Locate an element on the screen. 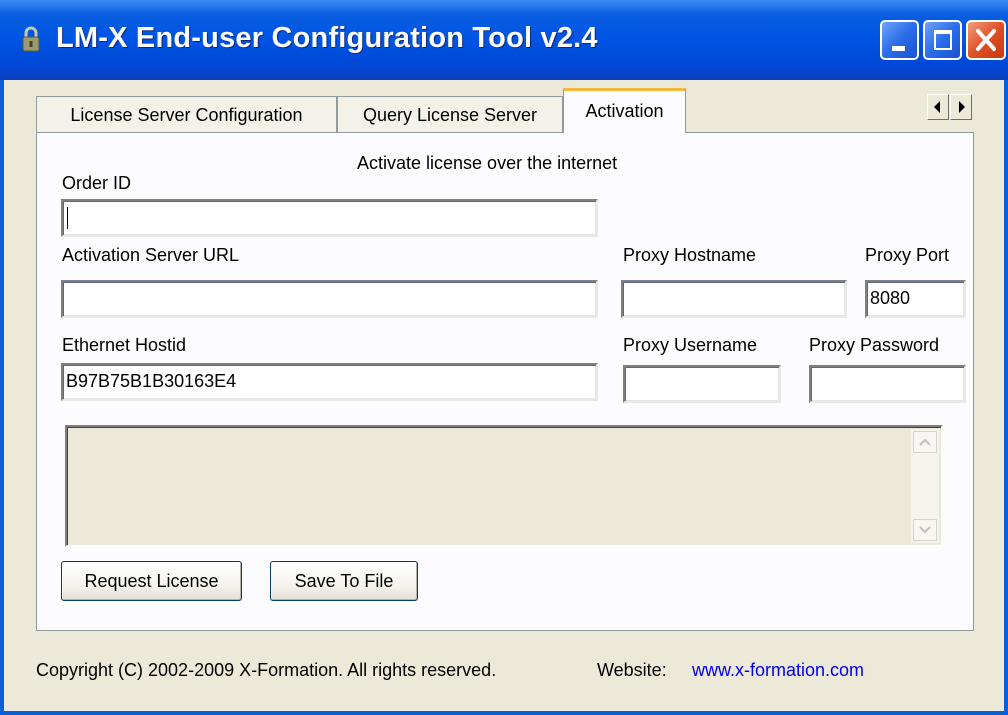 The image size is (1008, 715). tab-license-server-configuration: License Server Configuration is located at coordinates (186, 114).